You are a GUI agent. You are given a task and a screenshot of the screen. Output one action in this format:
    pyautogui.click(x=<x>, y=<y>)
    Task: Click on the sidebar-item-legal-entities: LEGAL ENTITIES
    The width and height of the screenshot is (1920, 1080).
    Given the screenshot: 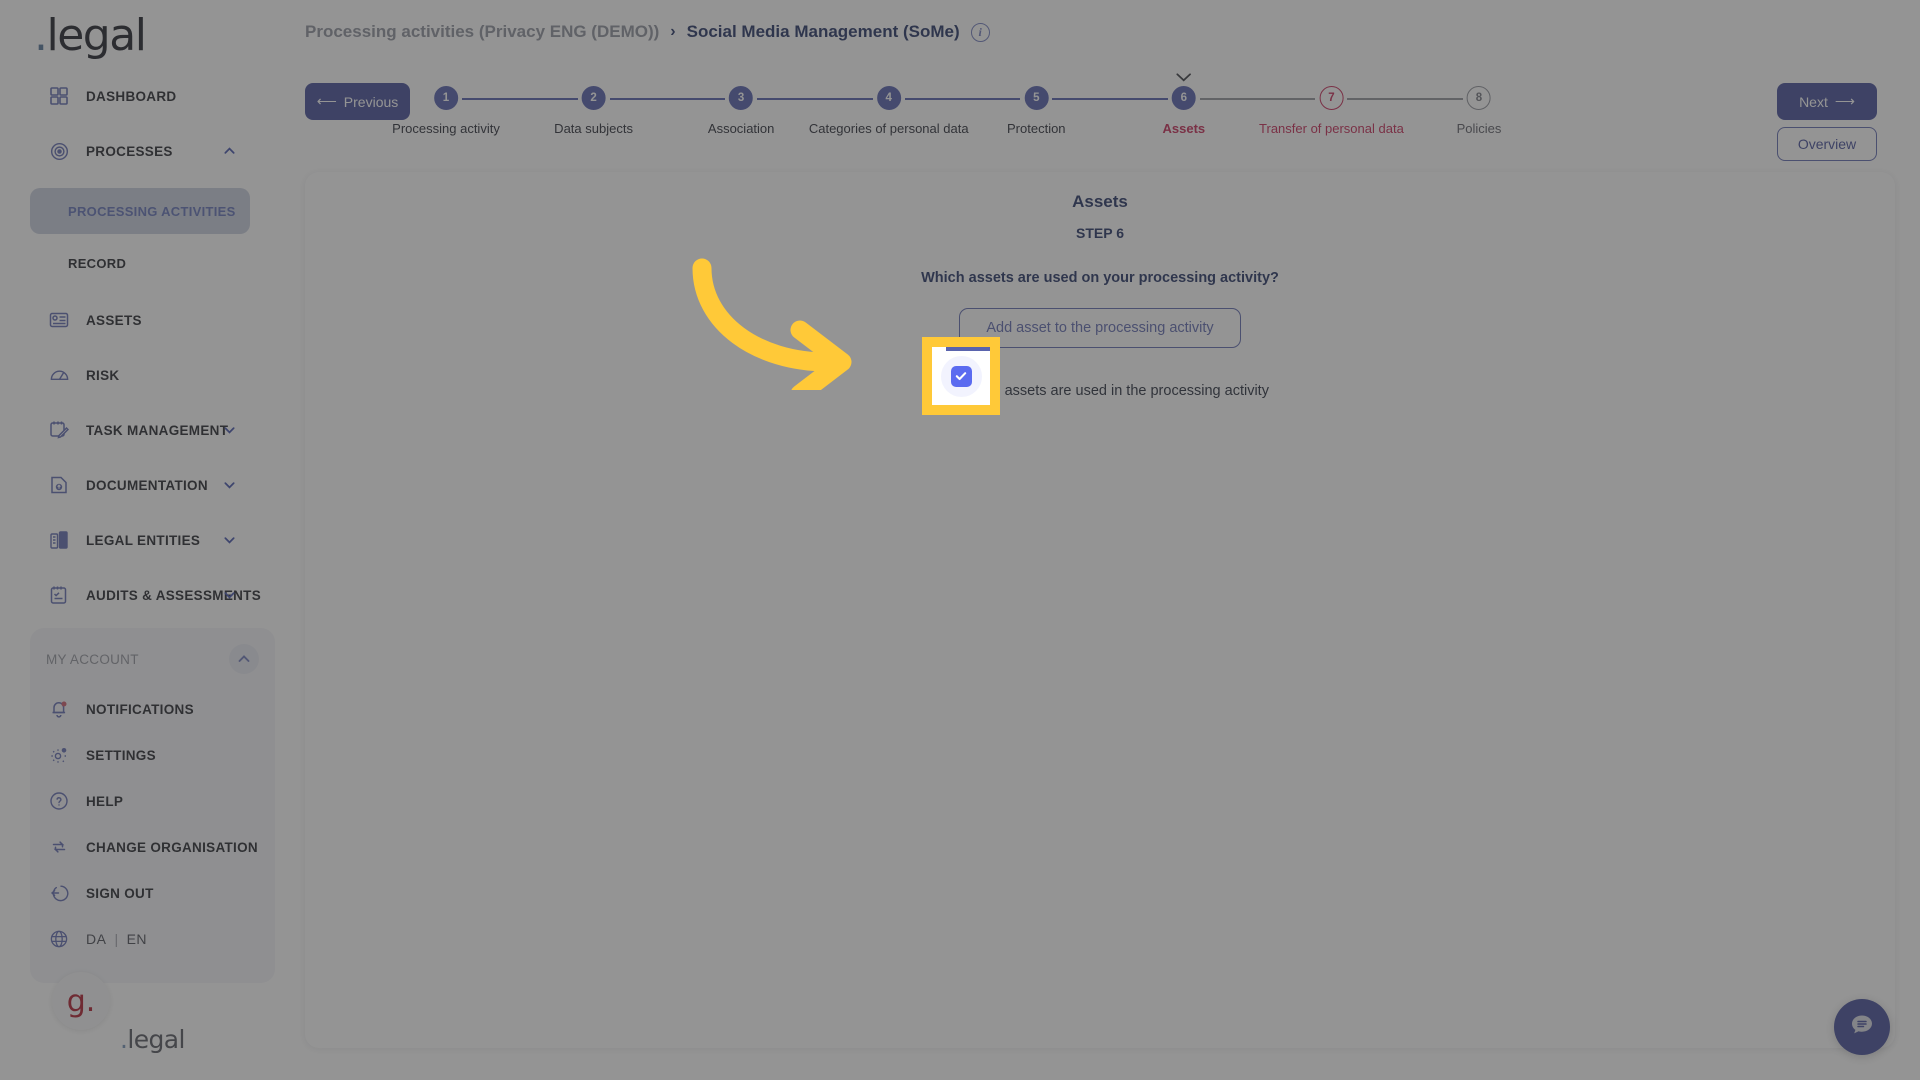 What is the action you would take?
    pyautogui.click(x=140, y=540)
    